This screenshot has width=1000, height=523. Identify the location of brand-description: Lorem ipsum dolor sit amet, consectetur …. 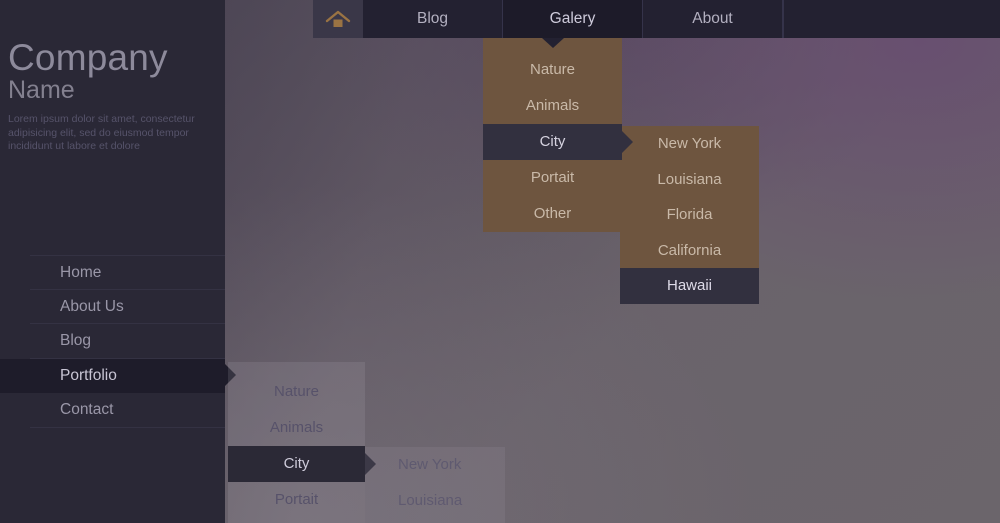
(101, 132).